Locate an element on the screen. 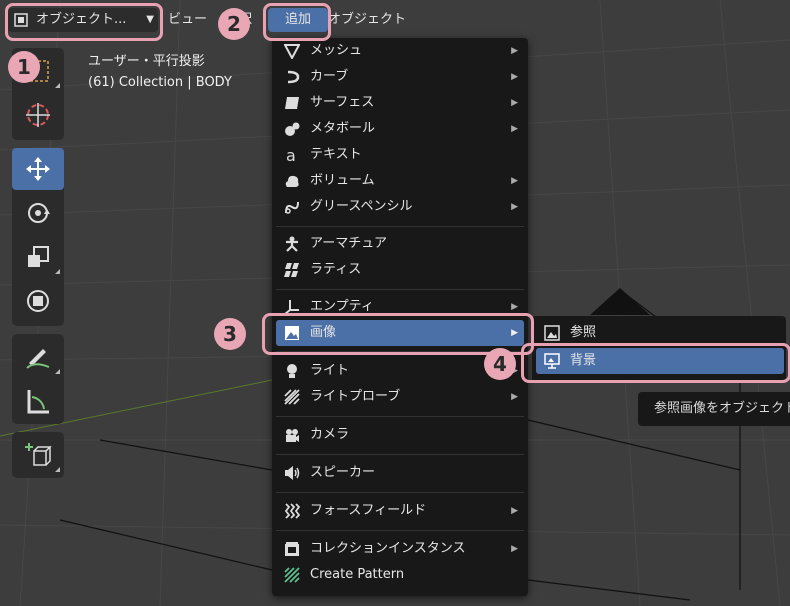  menu-item-collection-instance: コレクションインスタンス ▶ is located at coordinates (400, 549).